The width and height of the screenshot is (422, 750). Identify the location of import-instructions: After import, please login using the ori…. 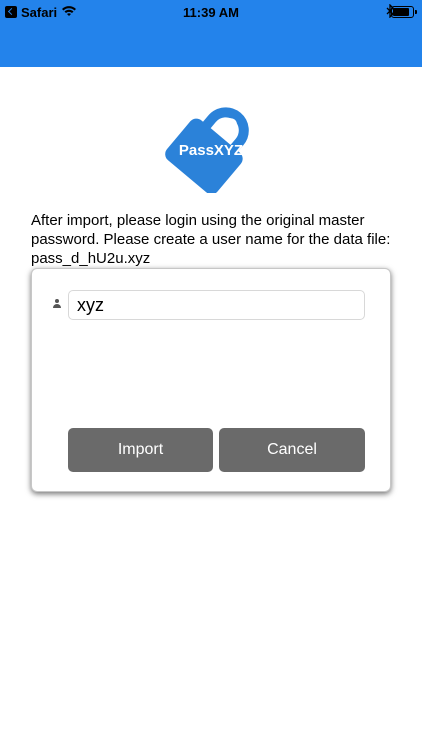
(211, 239).